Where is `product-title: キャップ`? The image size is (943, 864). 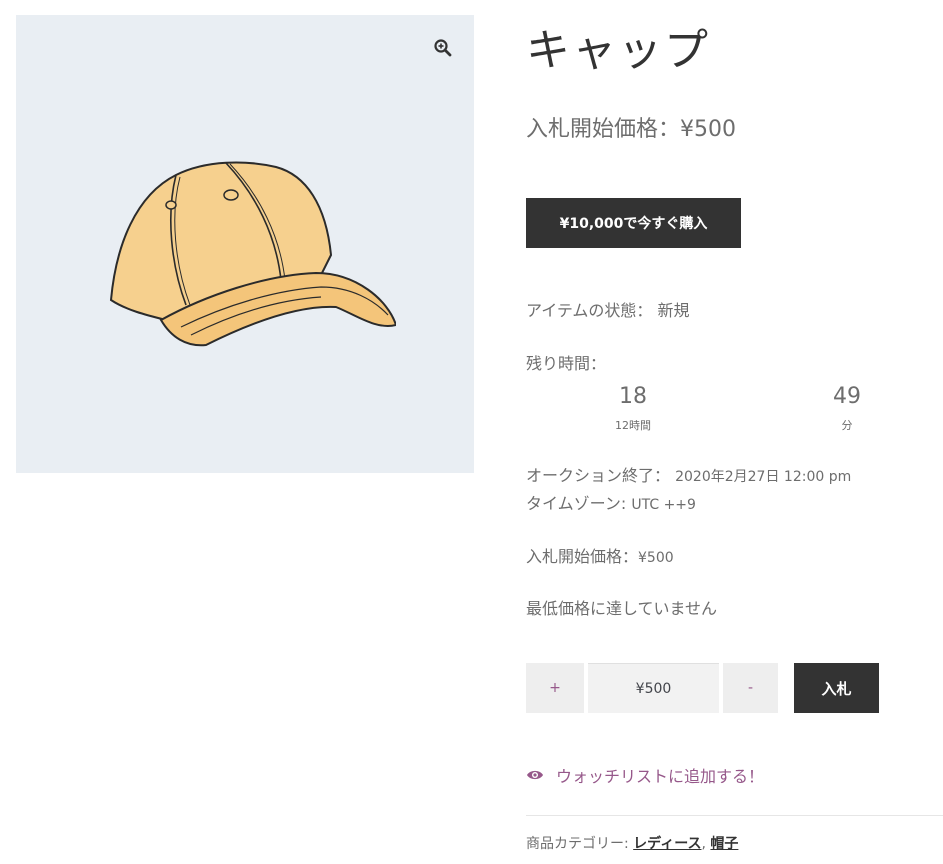
product-title: キャップ is located at coordinates (618, 50).